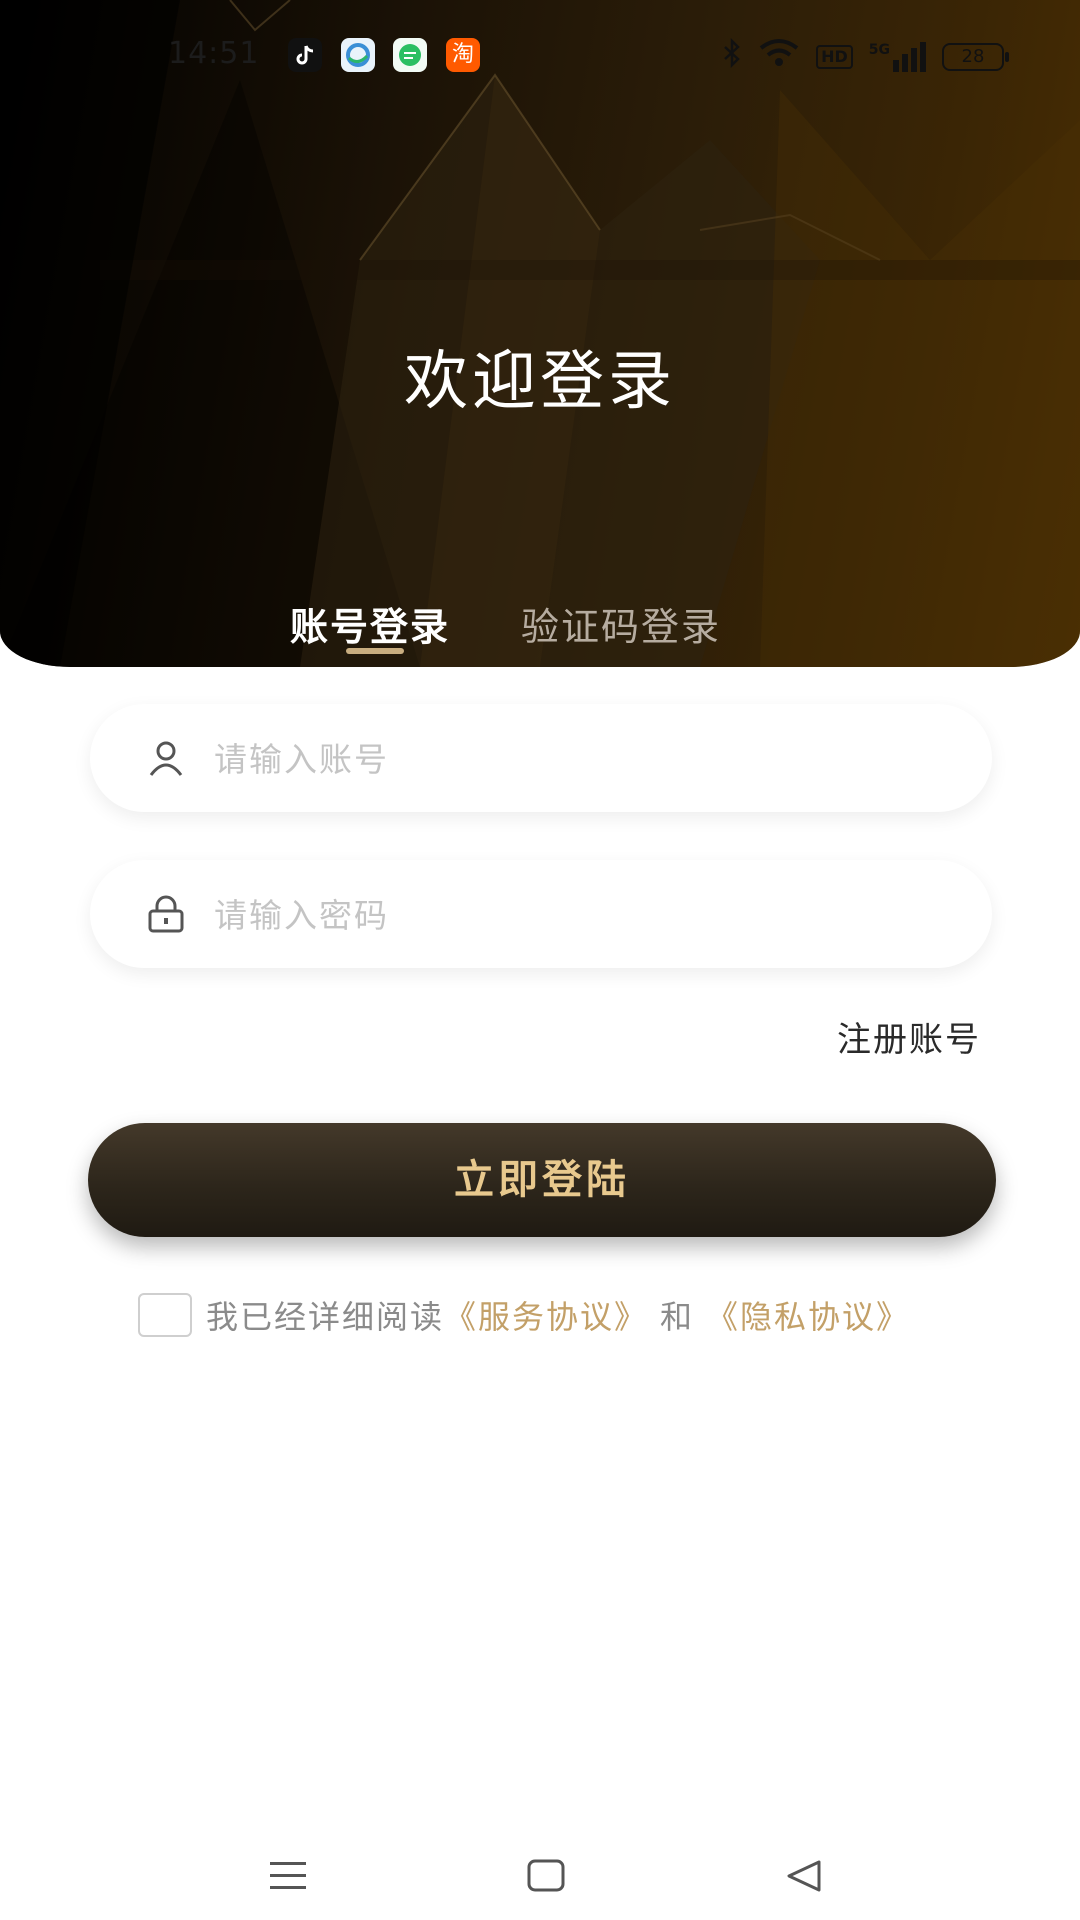  I want to click on message-icon, so click(410, 55).